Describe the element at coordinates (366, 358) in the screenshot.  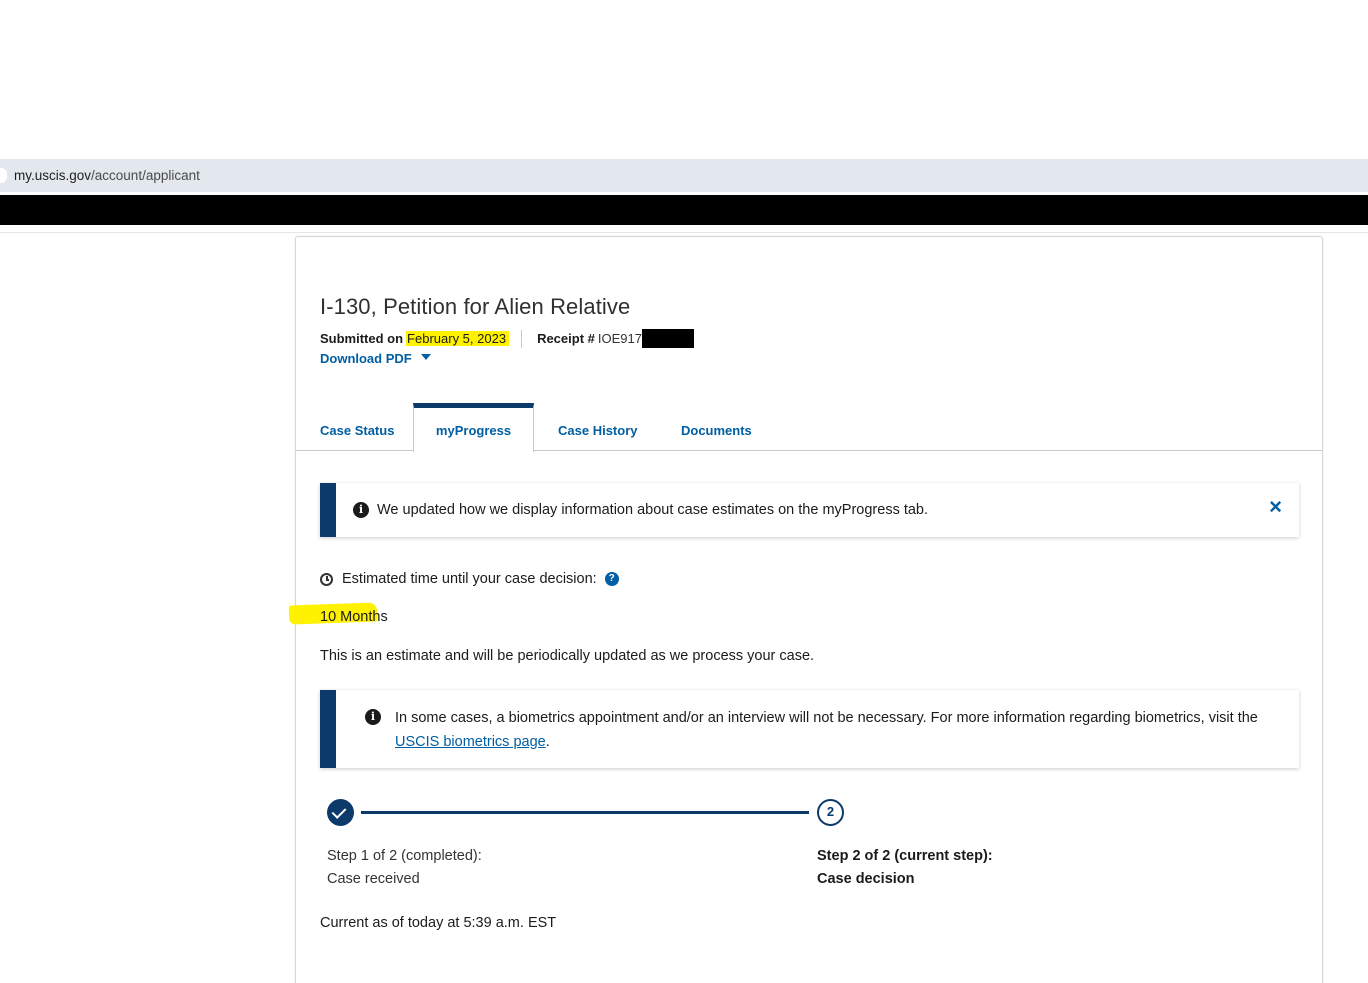
I see `download-pdf-label: Download PDF` at that location.